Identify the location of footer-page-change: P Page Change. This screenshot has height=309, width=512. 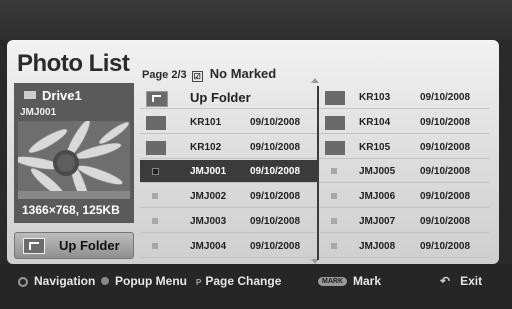
(238, 281).